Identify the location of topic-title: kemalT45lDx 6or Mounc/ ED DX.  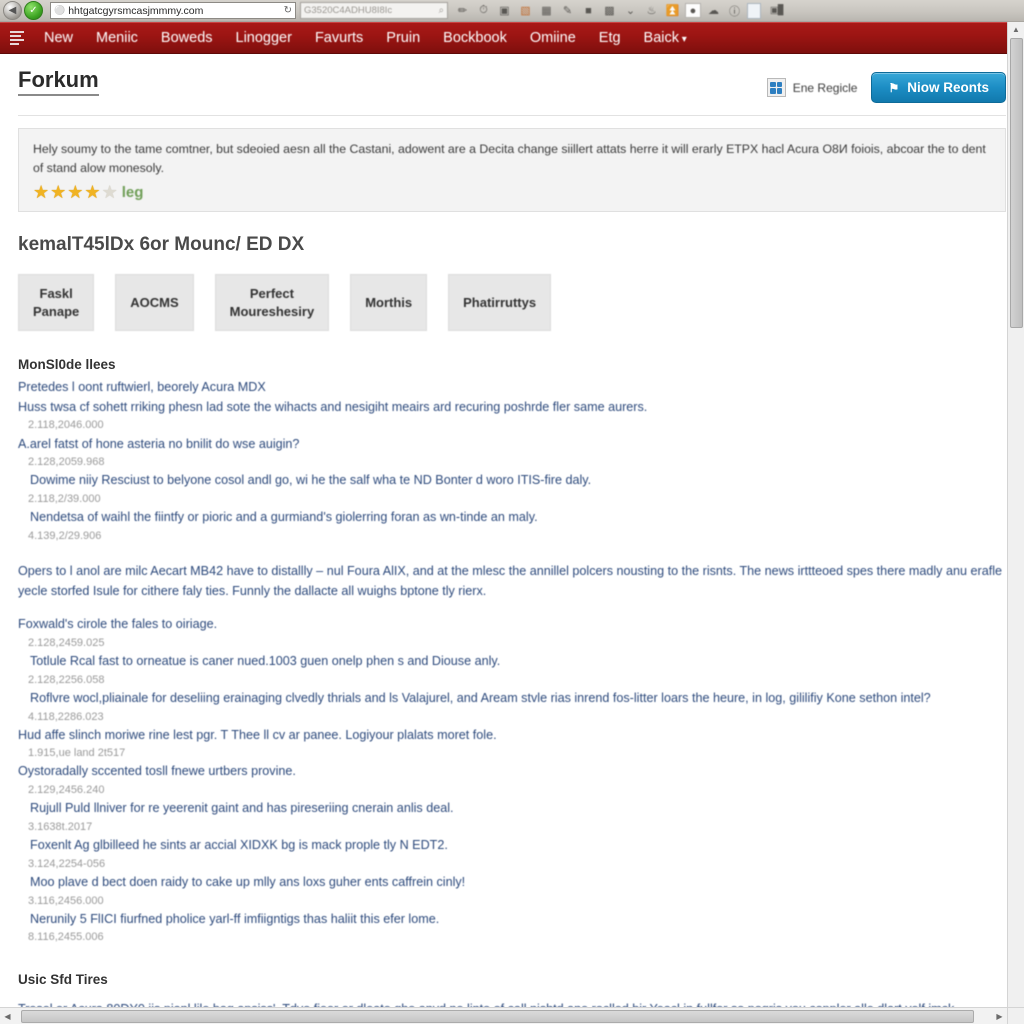
(161, 245).